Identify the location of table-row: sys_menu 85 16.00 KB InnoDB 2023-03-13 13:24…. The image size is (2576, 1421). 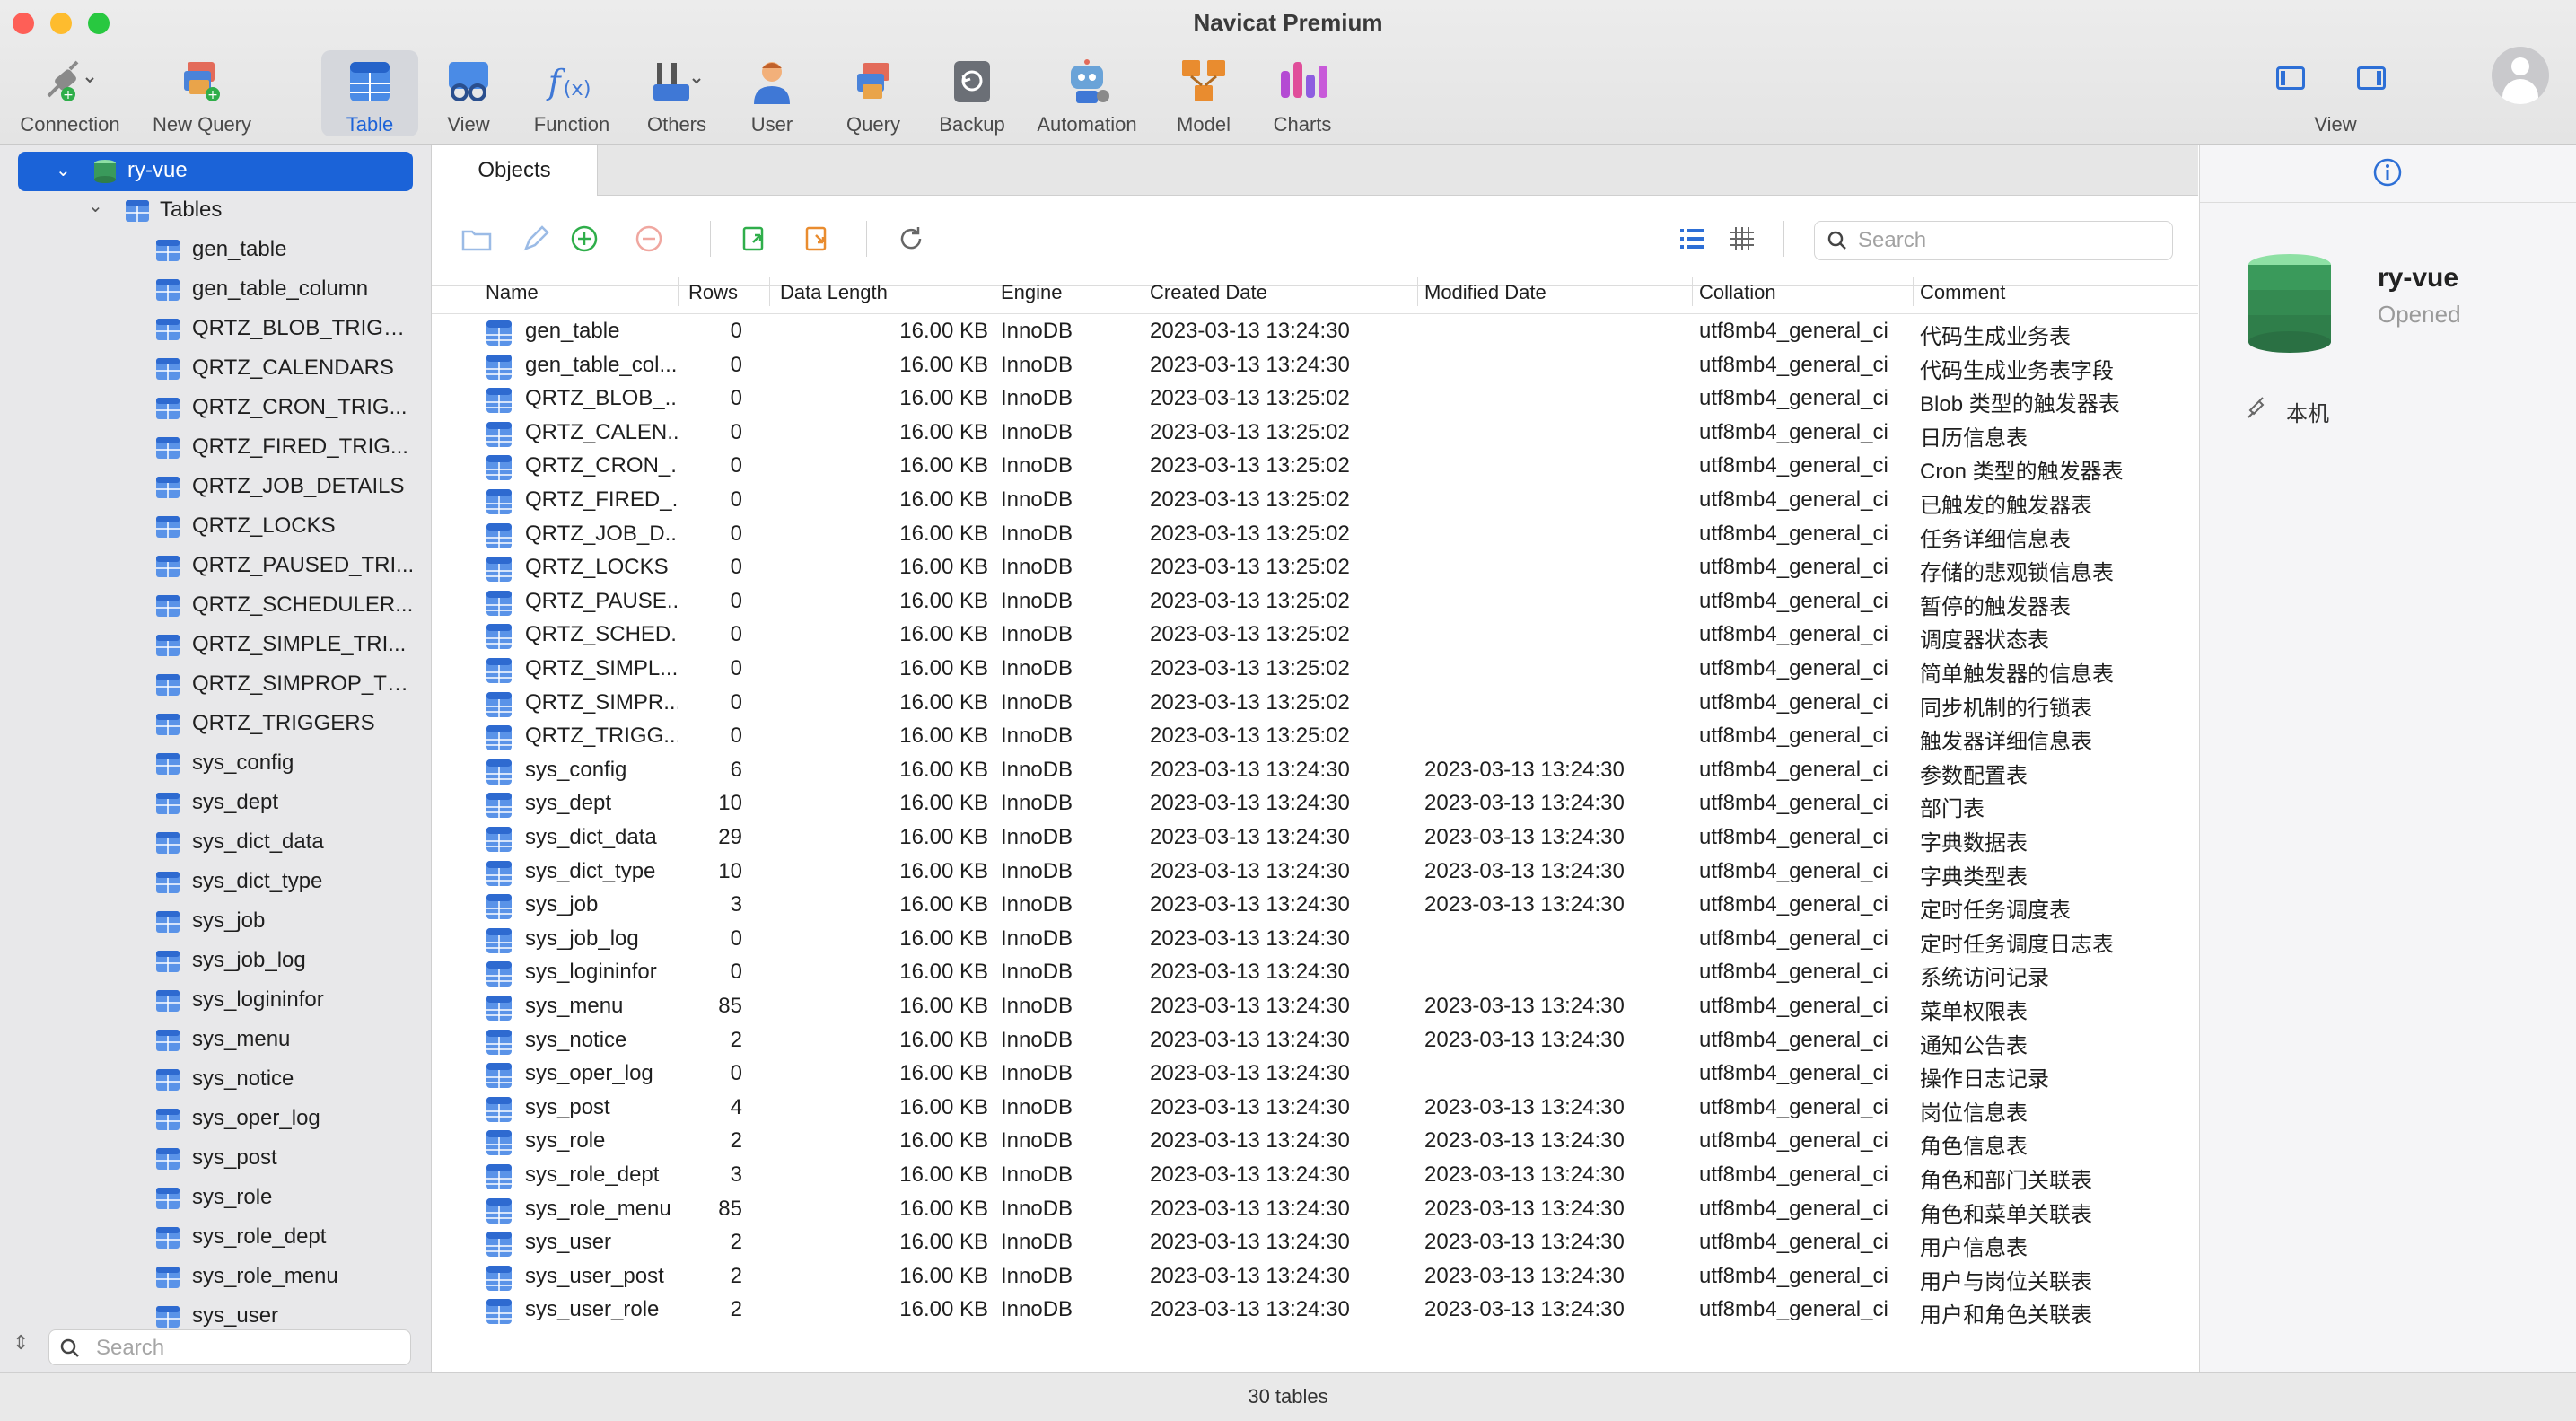
(1315, 1007).